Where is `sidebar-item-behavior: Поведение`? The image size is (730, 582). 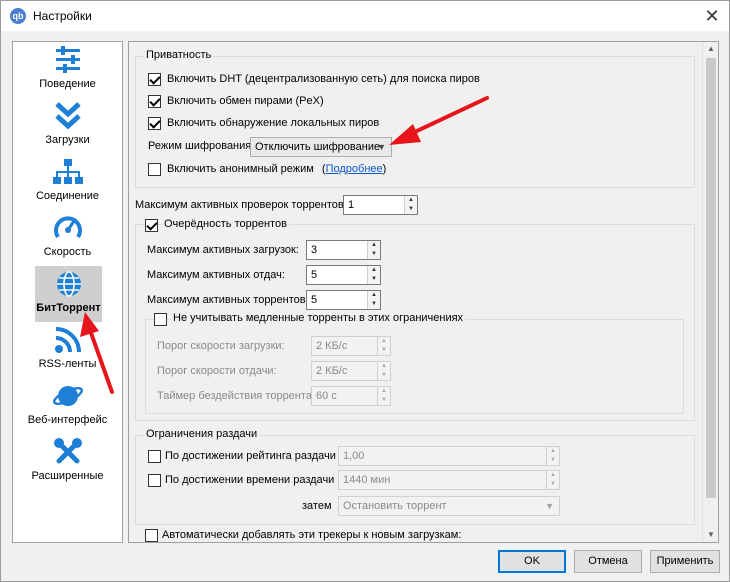 sidebar-item-behavior: Поведение is located at coordinates (67, 70).